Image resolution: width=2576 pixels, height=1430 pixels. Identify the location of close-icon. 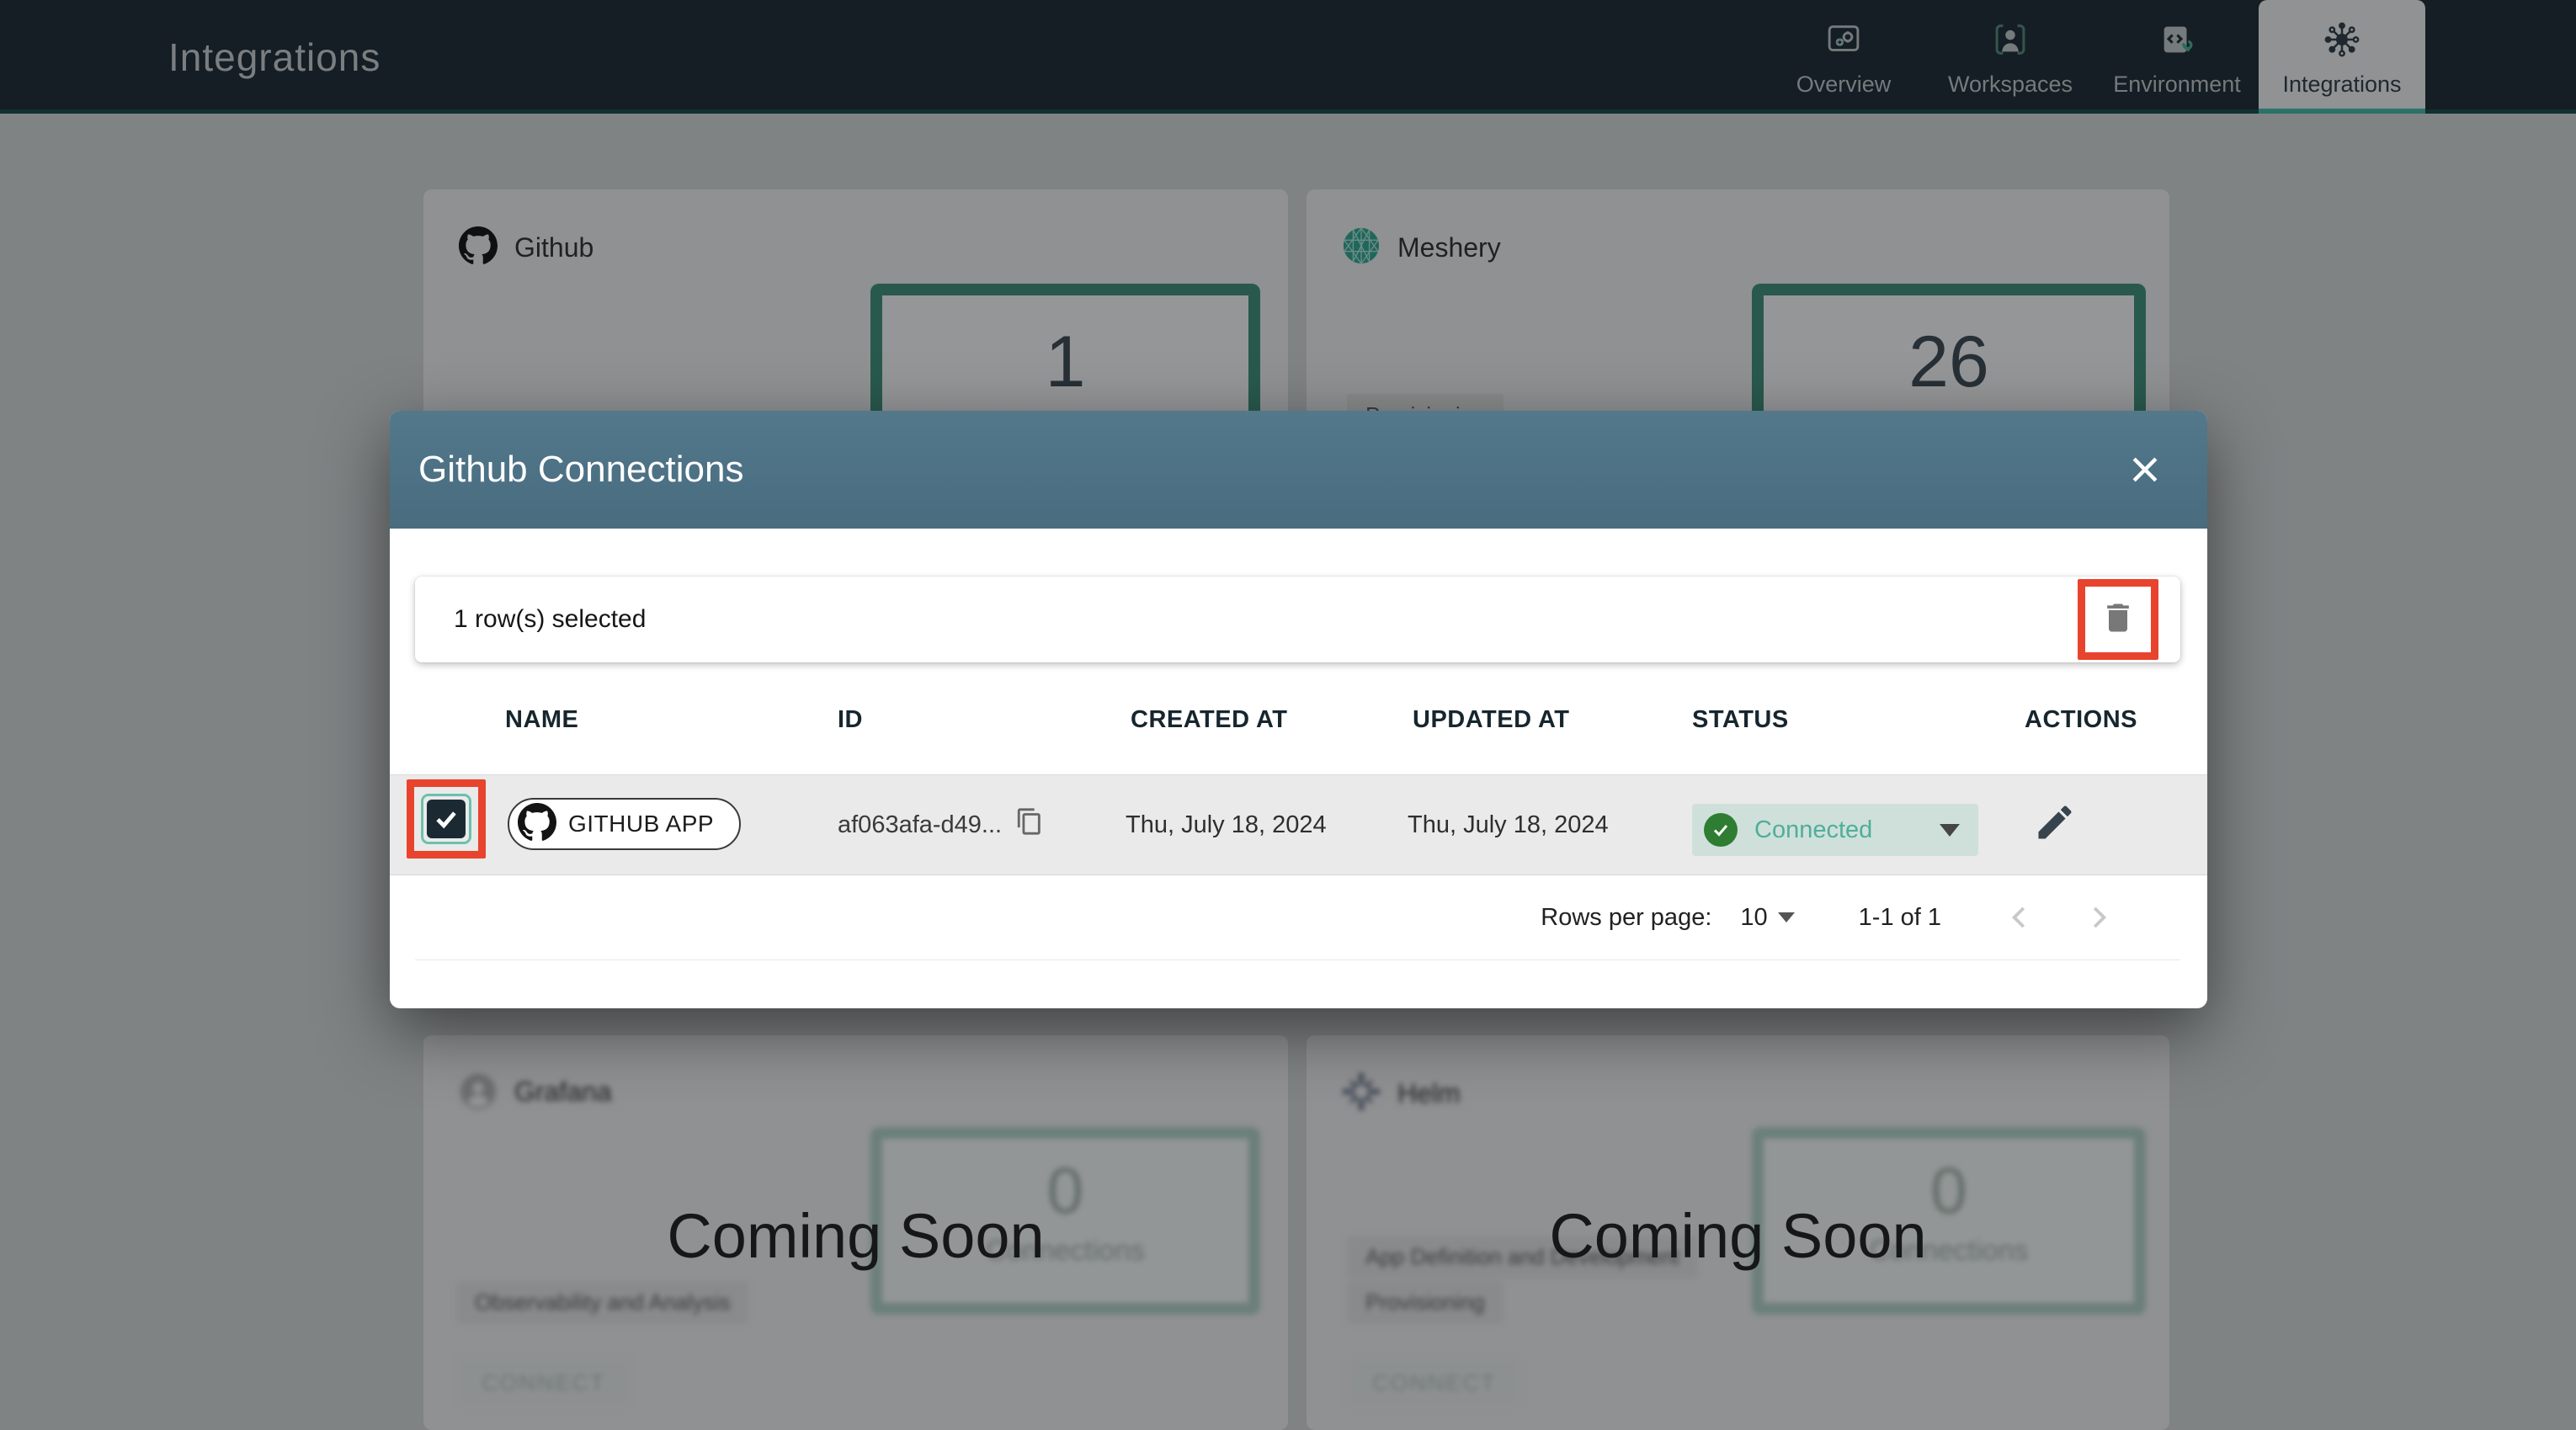
(2145, 470).